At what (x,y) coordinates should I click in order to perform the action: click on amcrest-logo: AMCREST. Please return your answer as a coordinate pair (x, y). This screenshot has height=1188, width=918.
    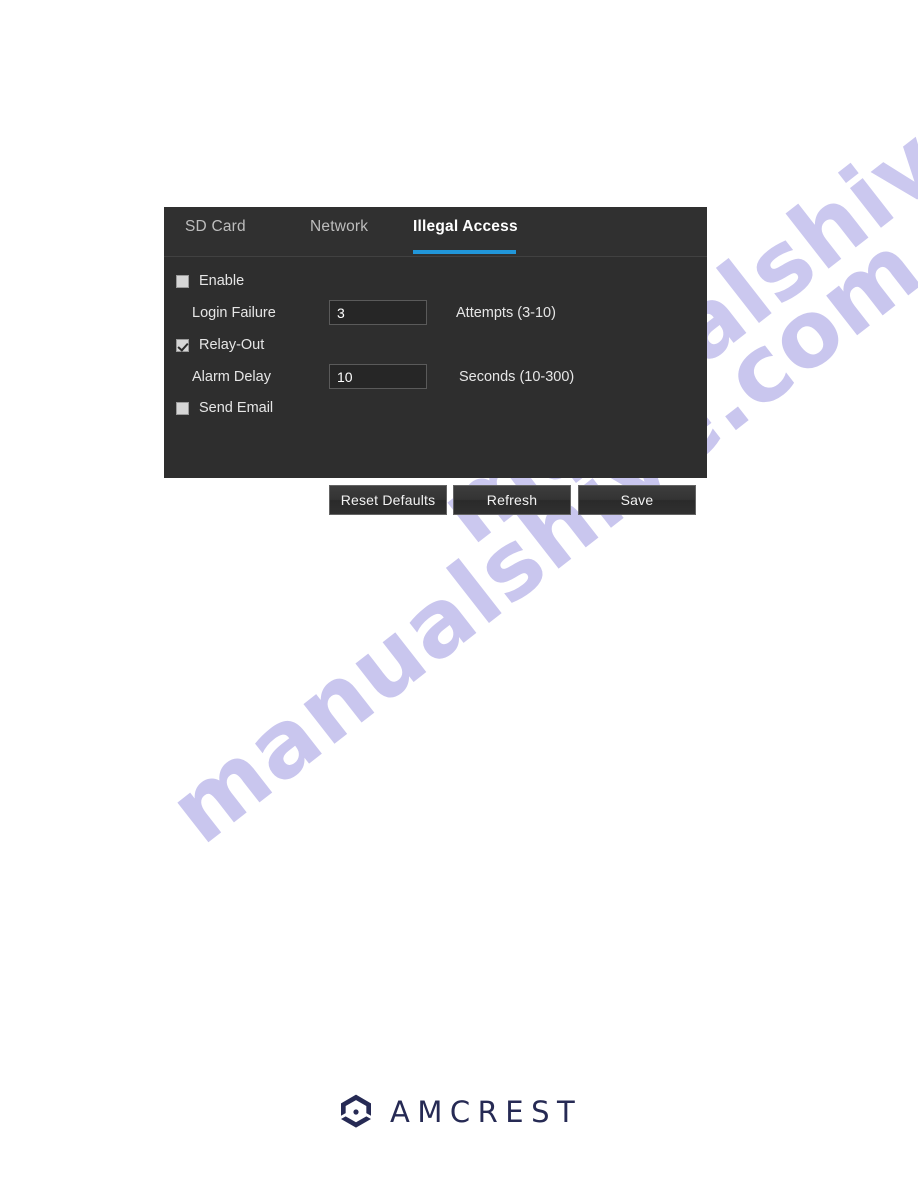
    Looking at the image, I should click on (459, 1112).